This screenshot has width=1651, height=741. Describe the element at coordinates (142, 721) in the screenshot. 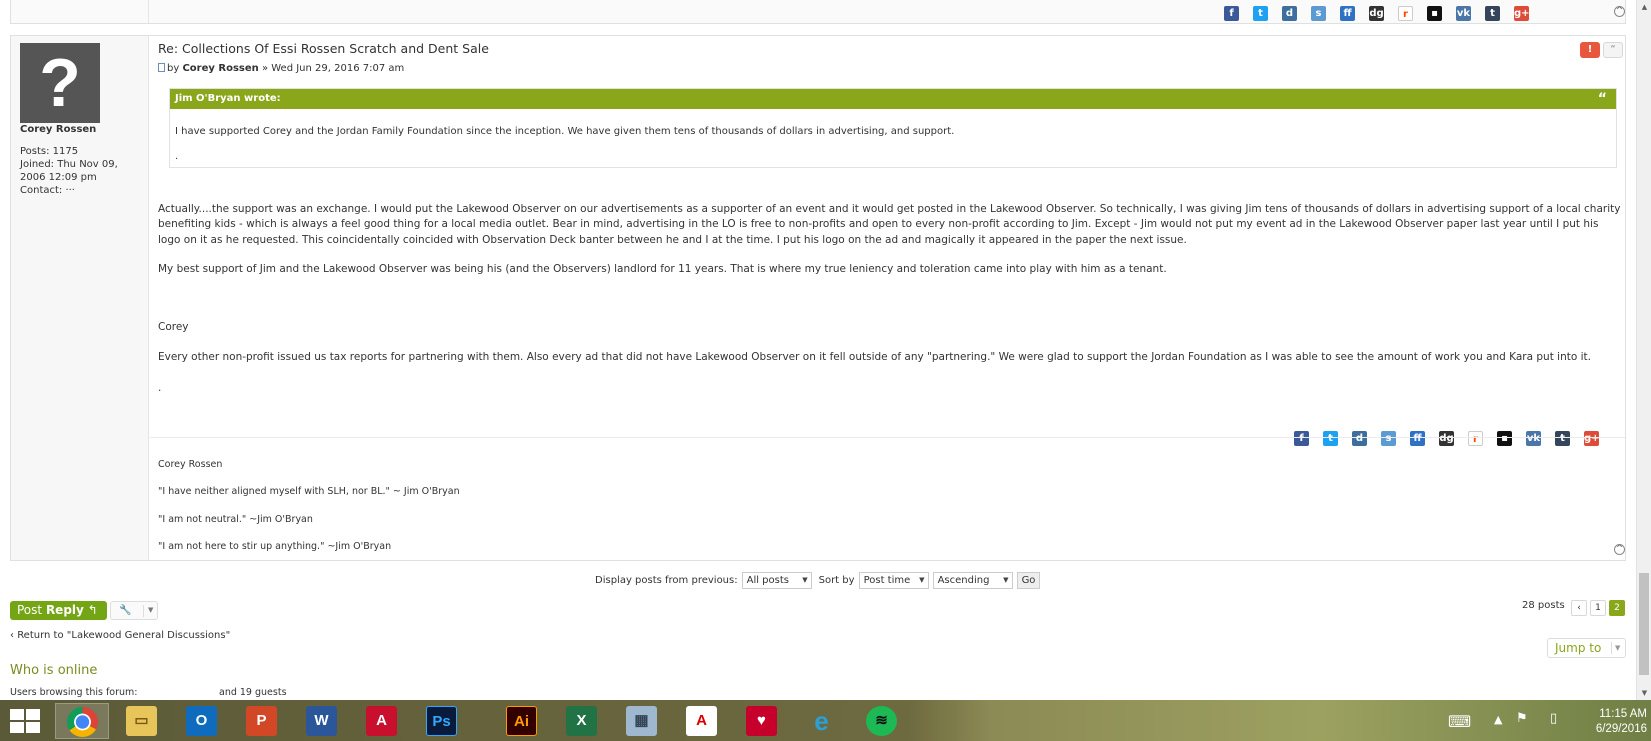

I see `file-explorer-taskbar-button: ▭` at that location.